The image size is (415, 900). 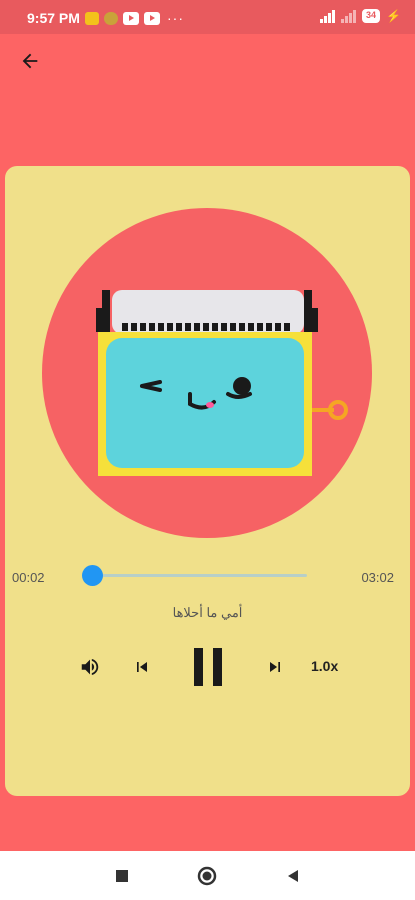 What do you see at coordinates (324, 666) in the screenshot?
I see `playback-speed-button: 1.0x` at bounding box center [324, 666].